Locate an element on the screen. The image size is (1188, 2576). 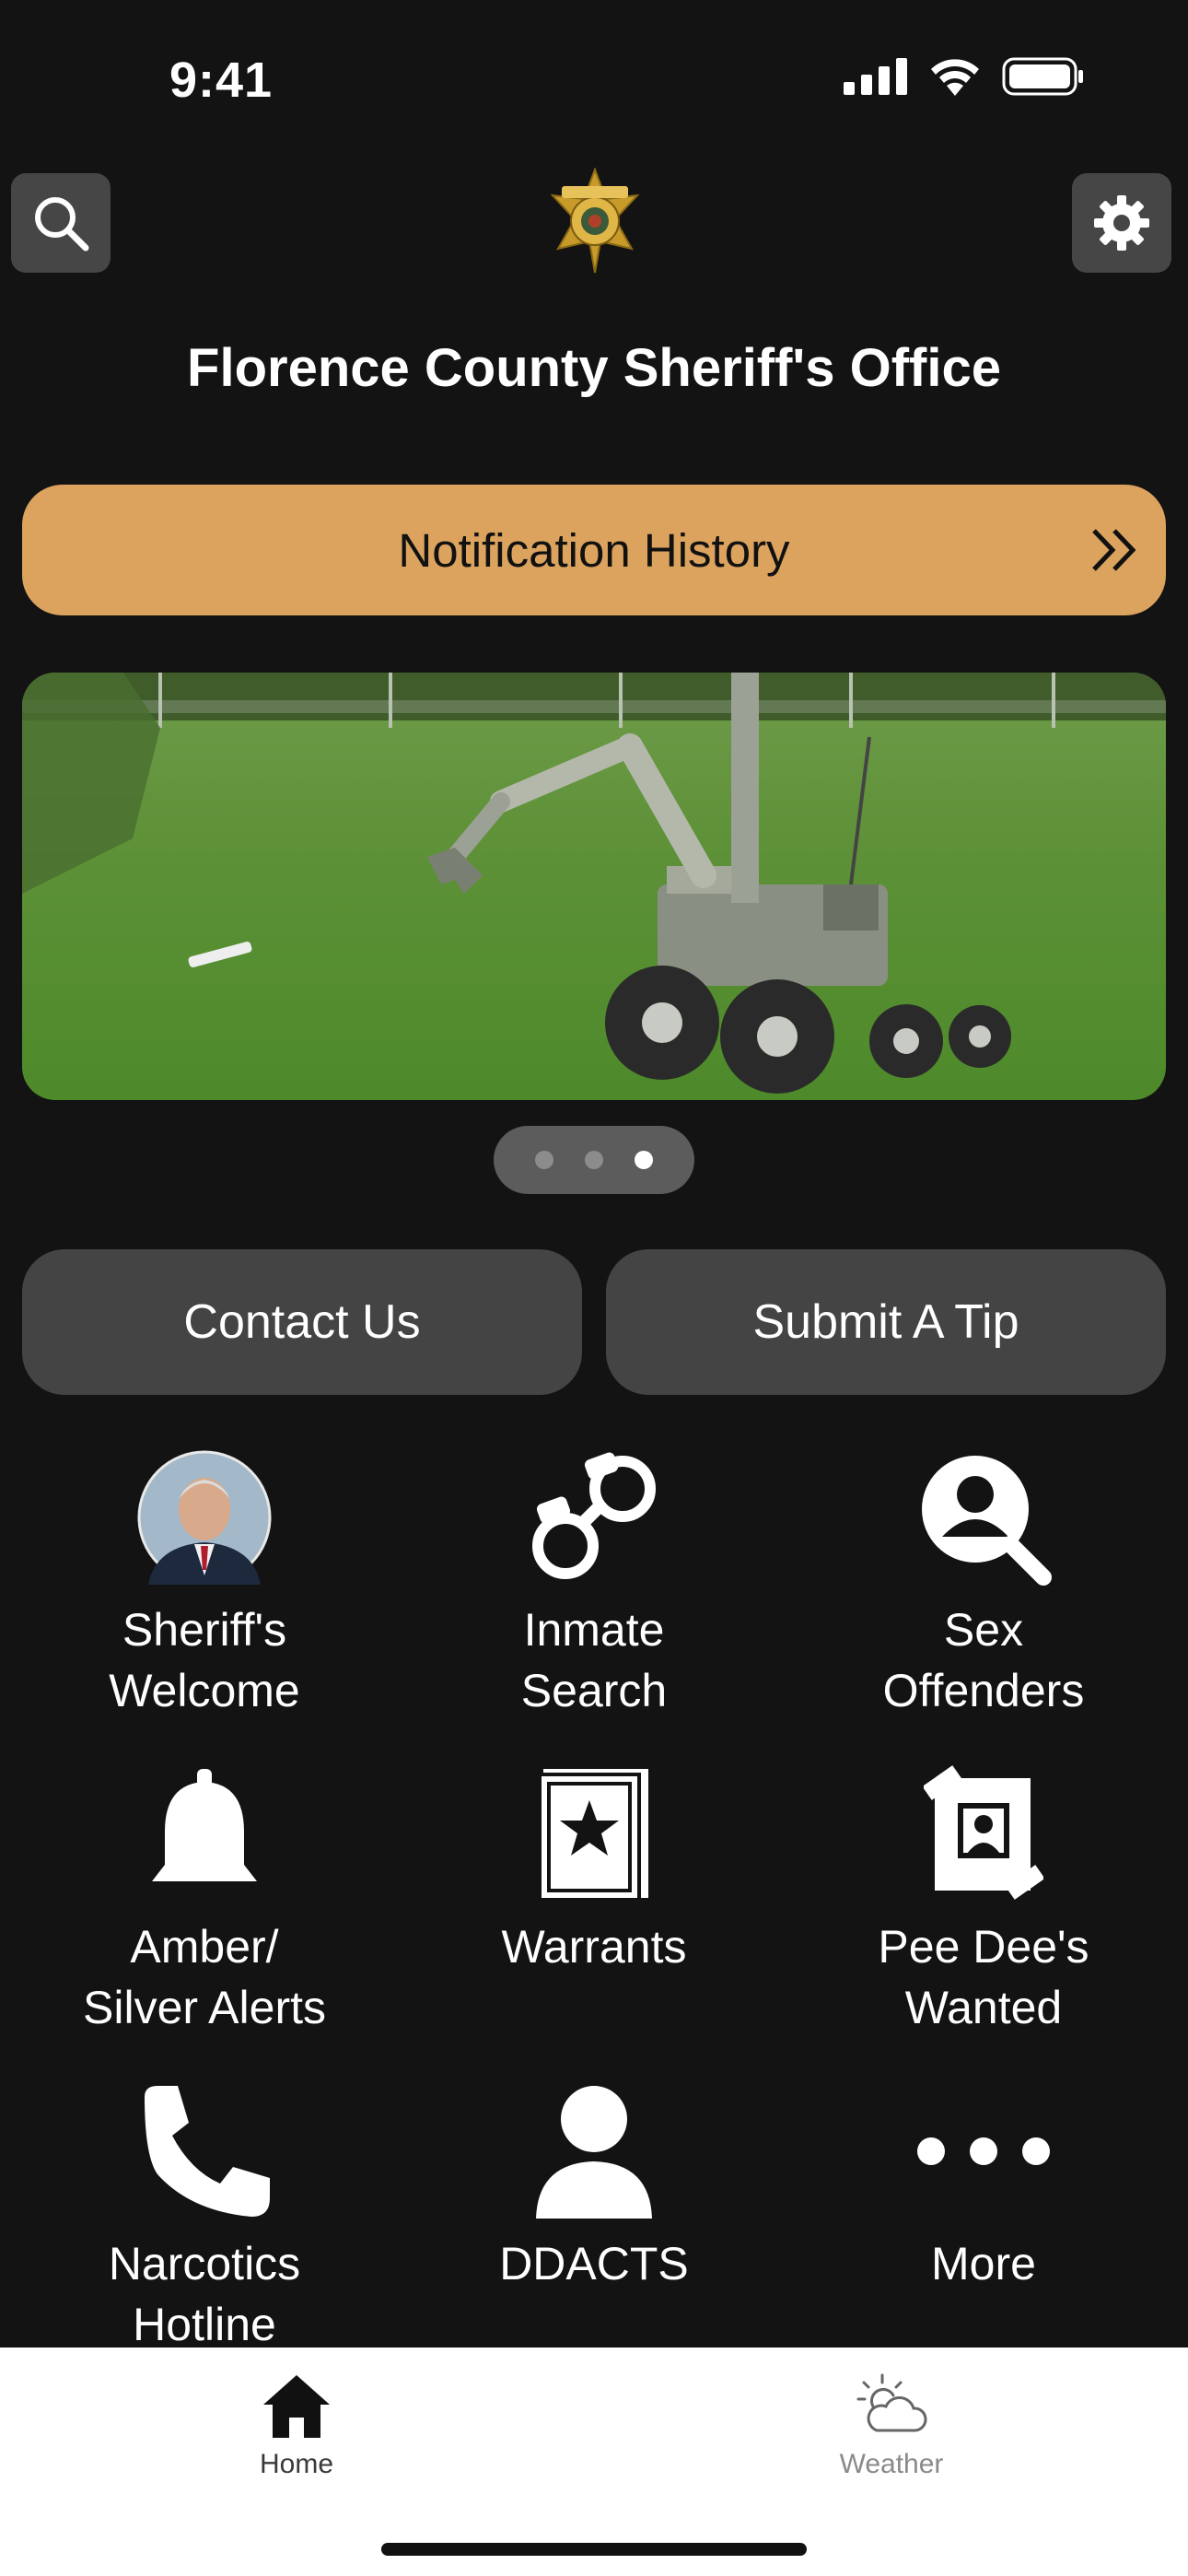
double-chevron-right-icon is located at coordinates (1114, 550).